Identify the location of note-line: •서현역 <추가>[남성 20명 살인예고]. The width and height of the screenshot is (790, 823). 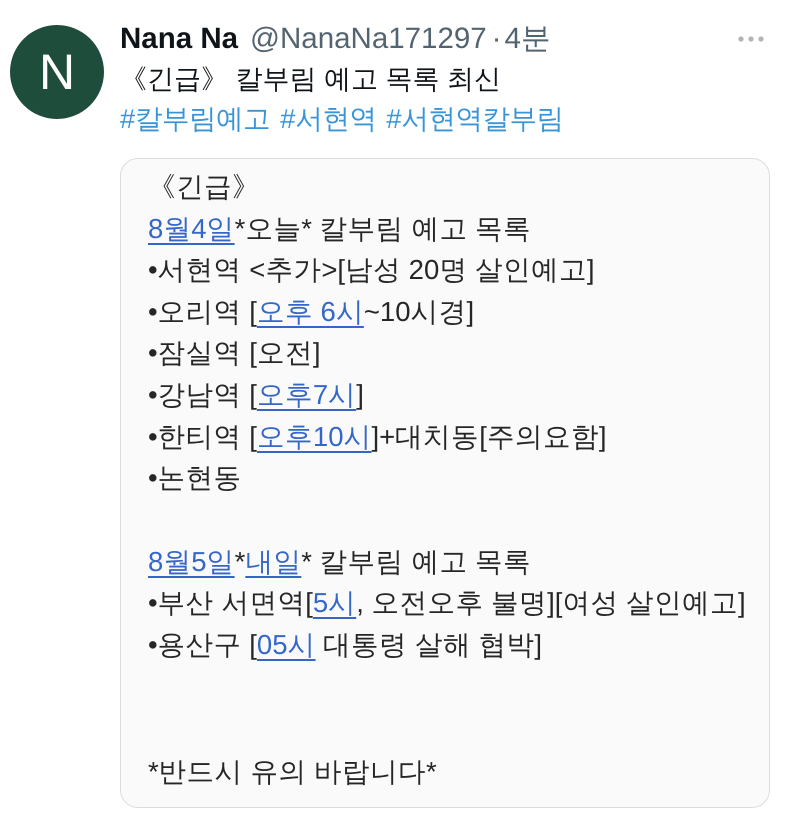
(372, 270).